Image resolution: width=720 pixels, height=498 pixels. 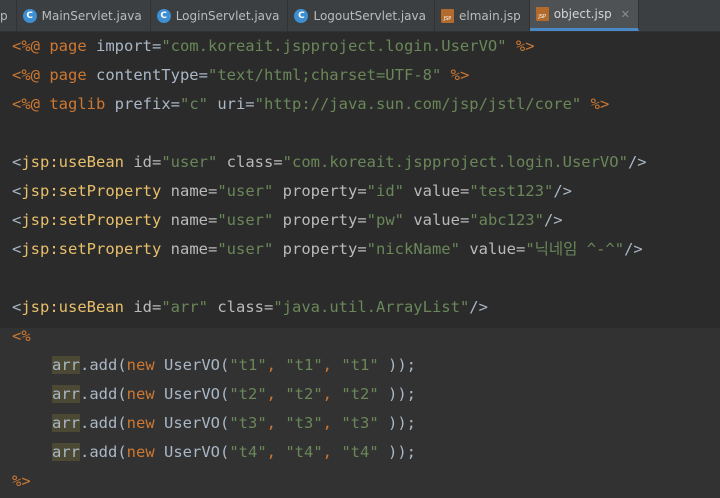 I want to click on code-token: class=, so click(x=250, y=162).